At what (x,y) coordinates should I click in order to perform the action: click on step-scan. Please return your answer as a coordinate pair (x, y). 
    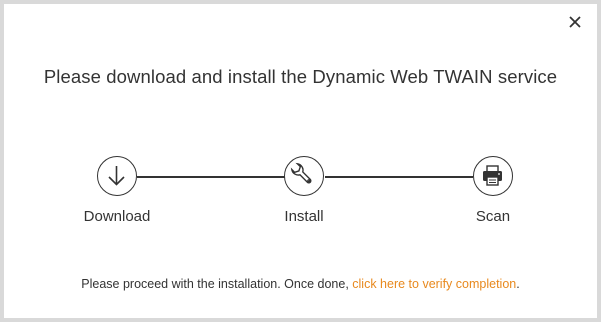
    Looking at the image, I should click on (493, 176).